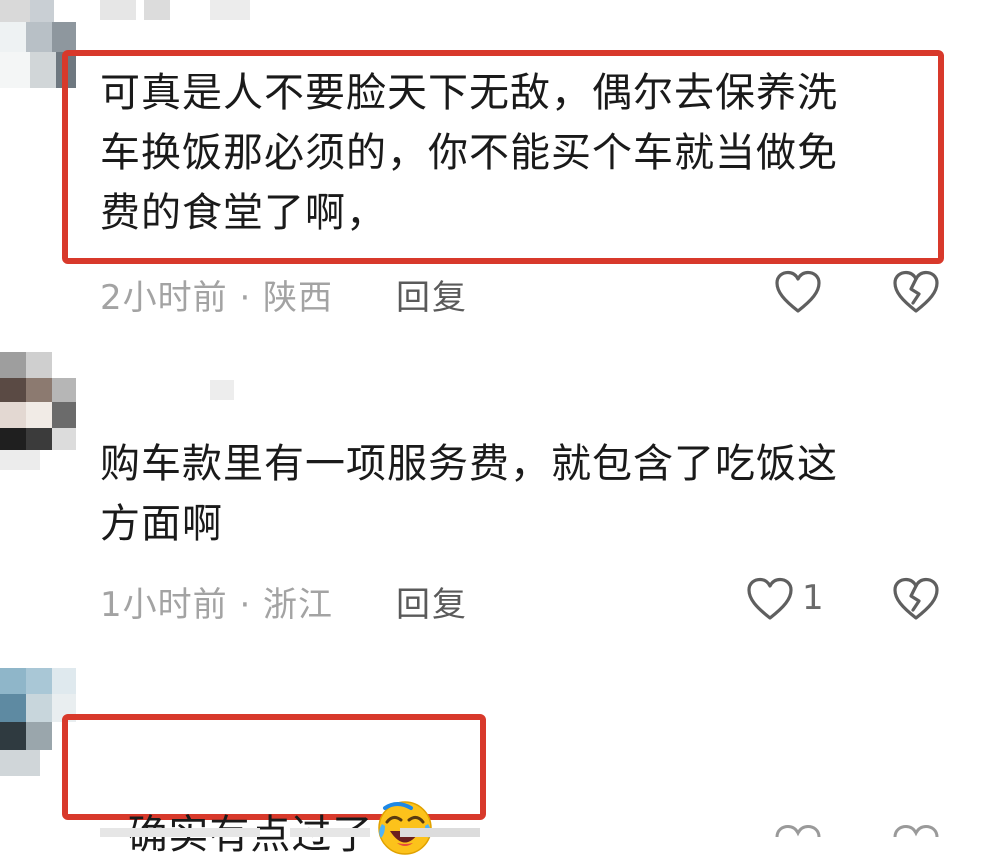  I want to click on comment-text: 确实有点过了, so click(267, 801).